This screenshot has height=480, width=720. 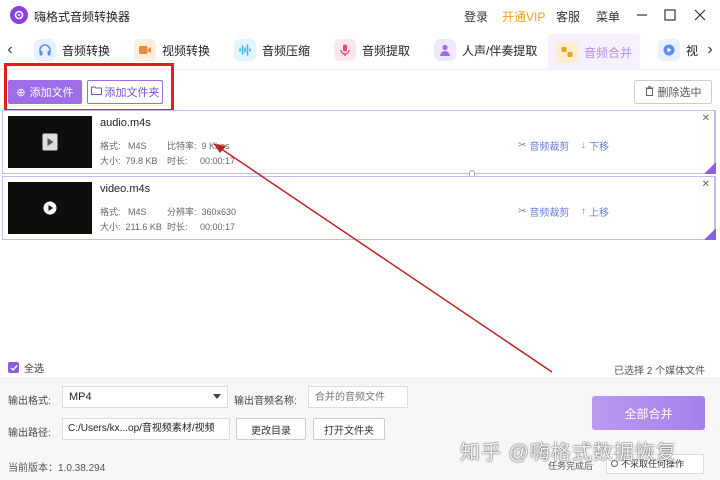 I want to click on add-folder-label: 添加文件夹, so click(x=132, y=93).